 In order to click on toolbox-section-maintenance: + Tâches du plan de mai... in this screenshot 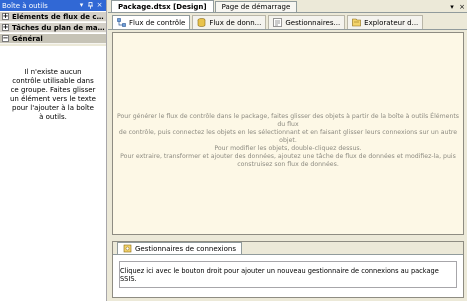, I will do `click(53, 27)`.